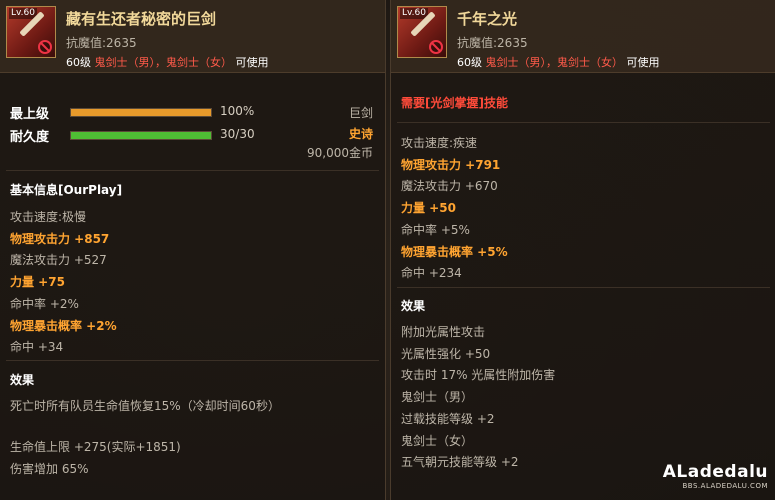  What do you see at coordinates (437, 440) in the screenshot?
I see `effect-line: 鬼剑士（女）` at bounding box center [437, 440].